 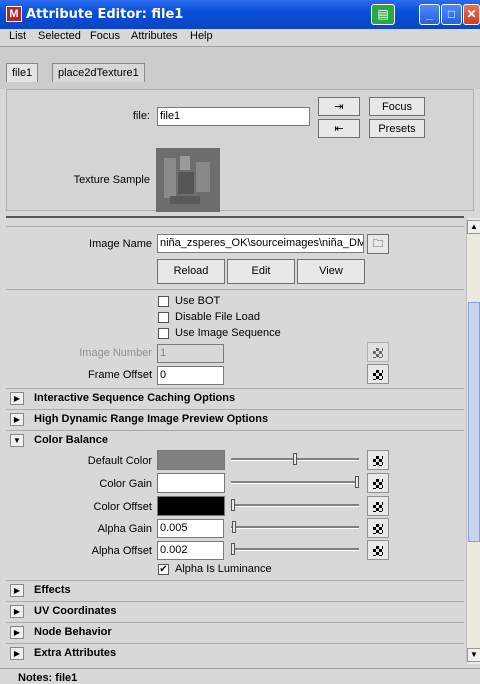 What do you see at coordinates (75, 653) in the screenshot?
I see `section-title: Extra Attributes` at bounding box center [75, 653].